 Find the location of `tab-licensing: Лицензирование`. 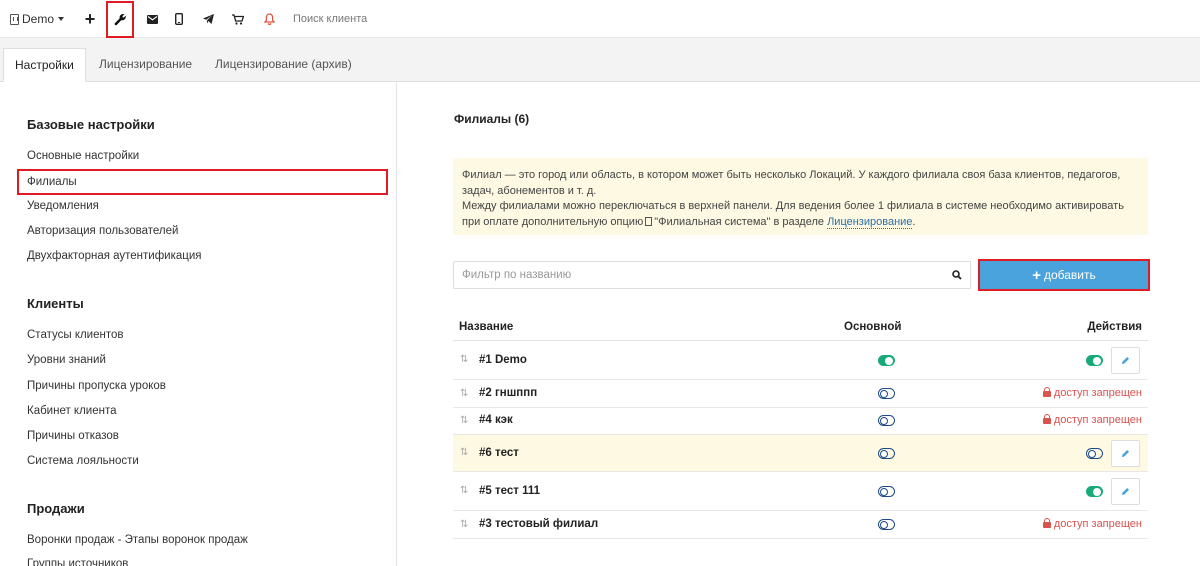

tab-licensing: Лицензирование is located at coordinates (145, 65).